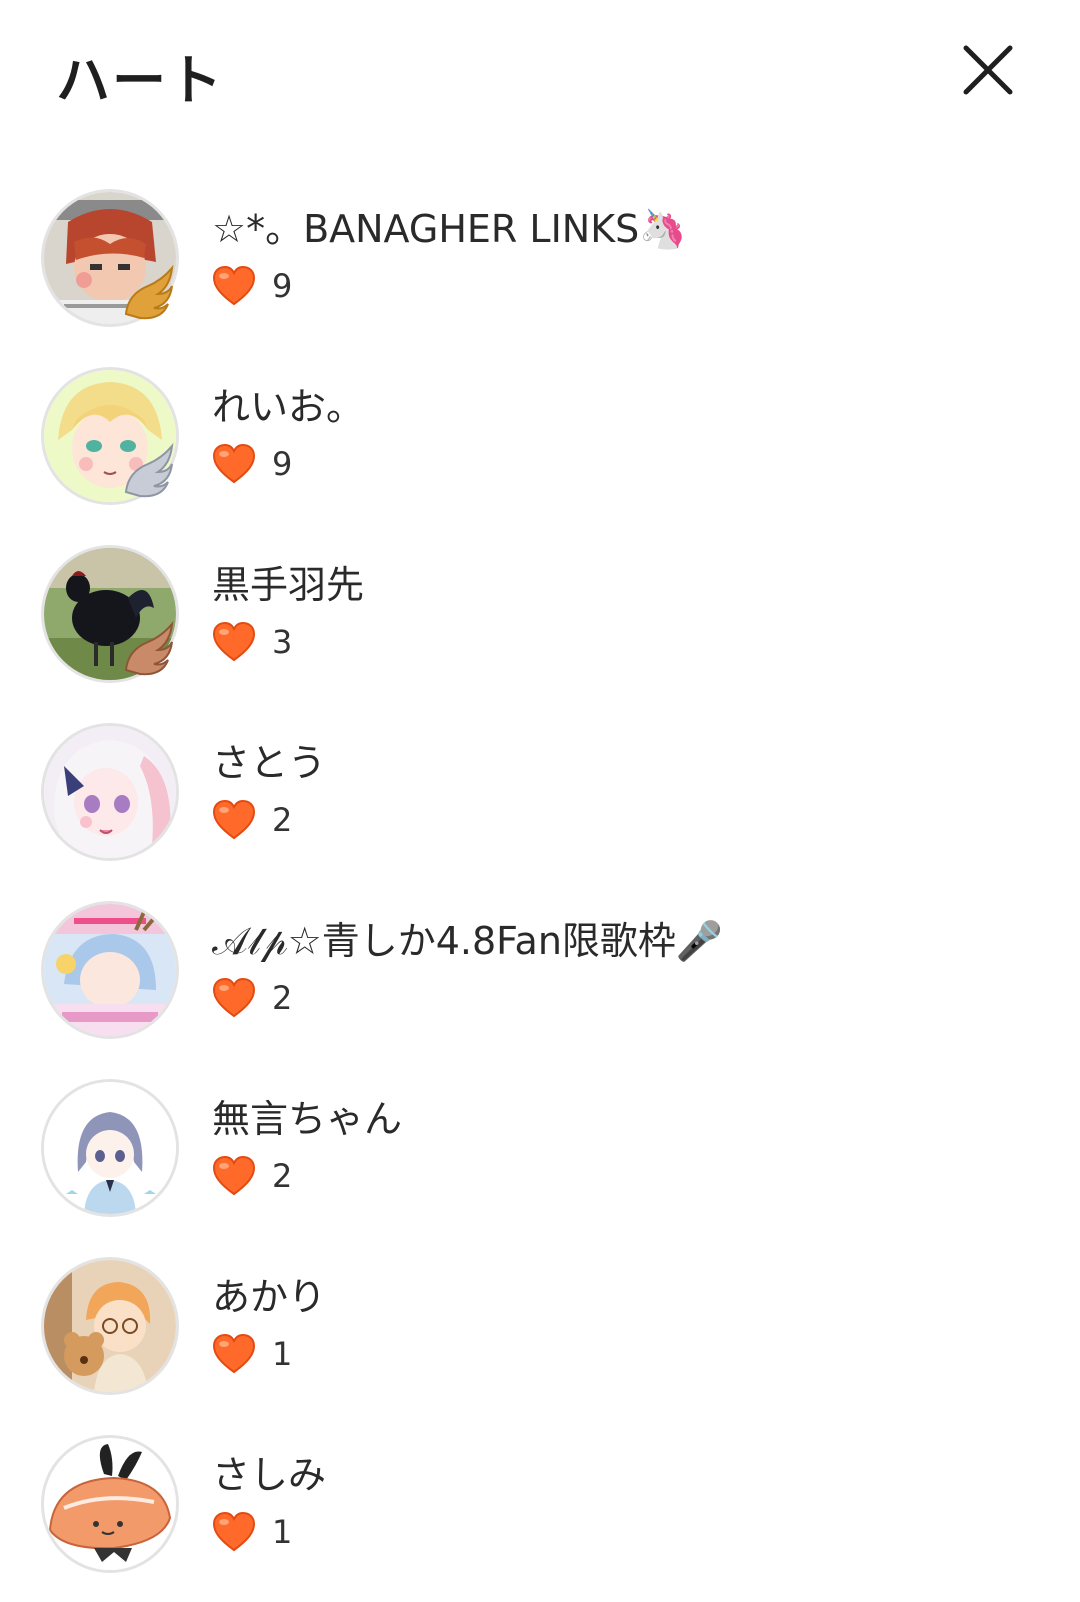 This screenshot has height=1602, width=1080. I want to click on user-name: れいお。, so click(288, 407).